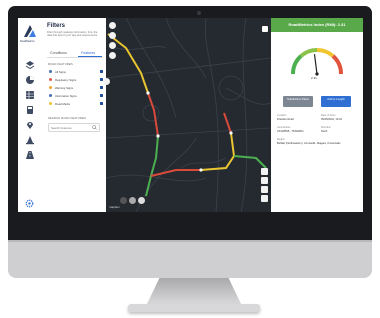 The image size is (380, 318). Describe the element at coordinates (264, 180) in the screenshot. I see `zoom-out-button` at that location.